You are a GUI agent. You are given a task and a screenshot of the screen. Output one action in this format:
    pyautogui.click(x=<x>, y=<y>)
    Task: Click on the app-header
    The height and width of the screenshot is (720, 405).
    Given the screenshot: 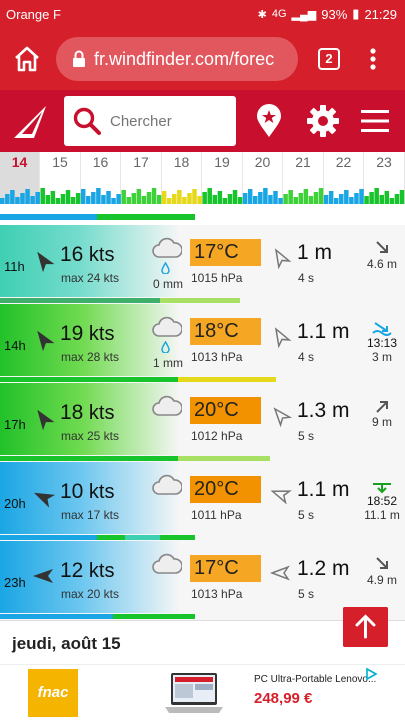 What is the action you would take?
    pyautogui.click(x=202, y=121)
    